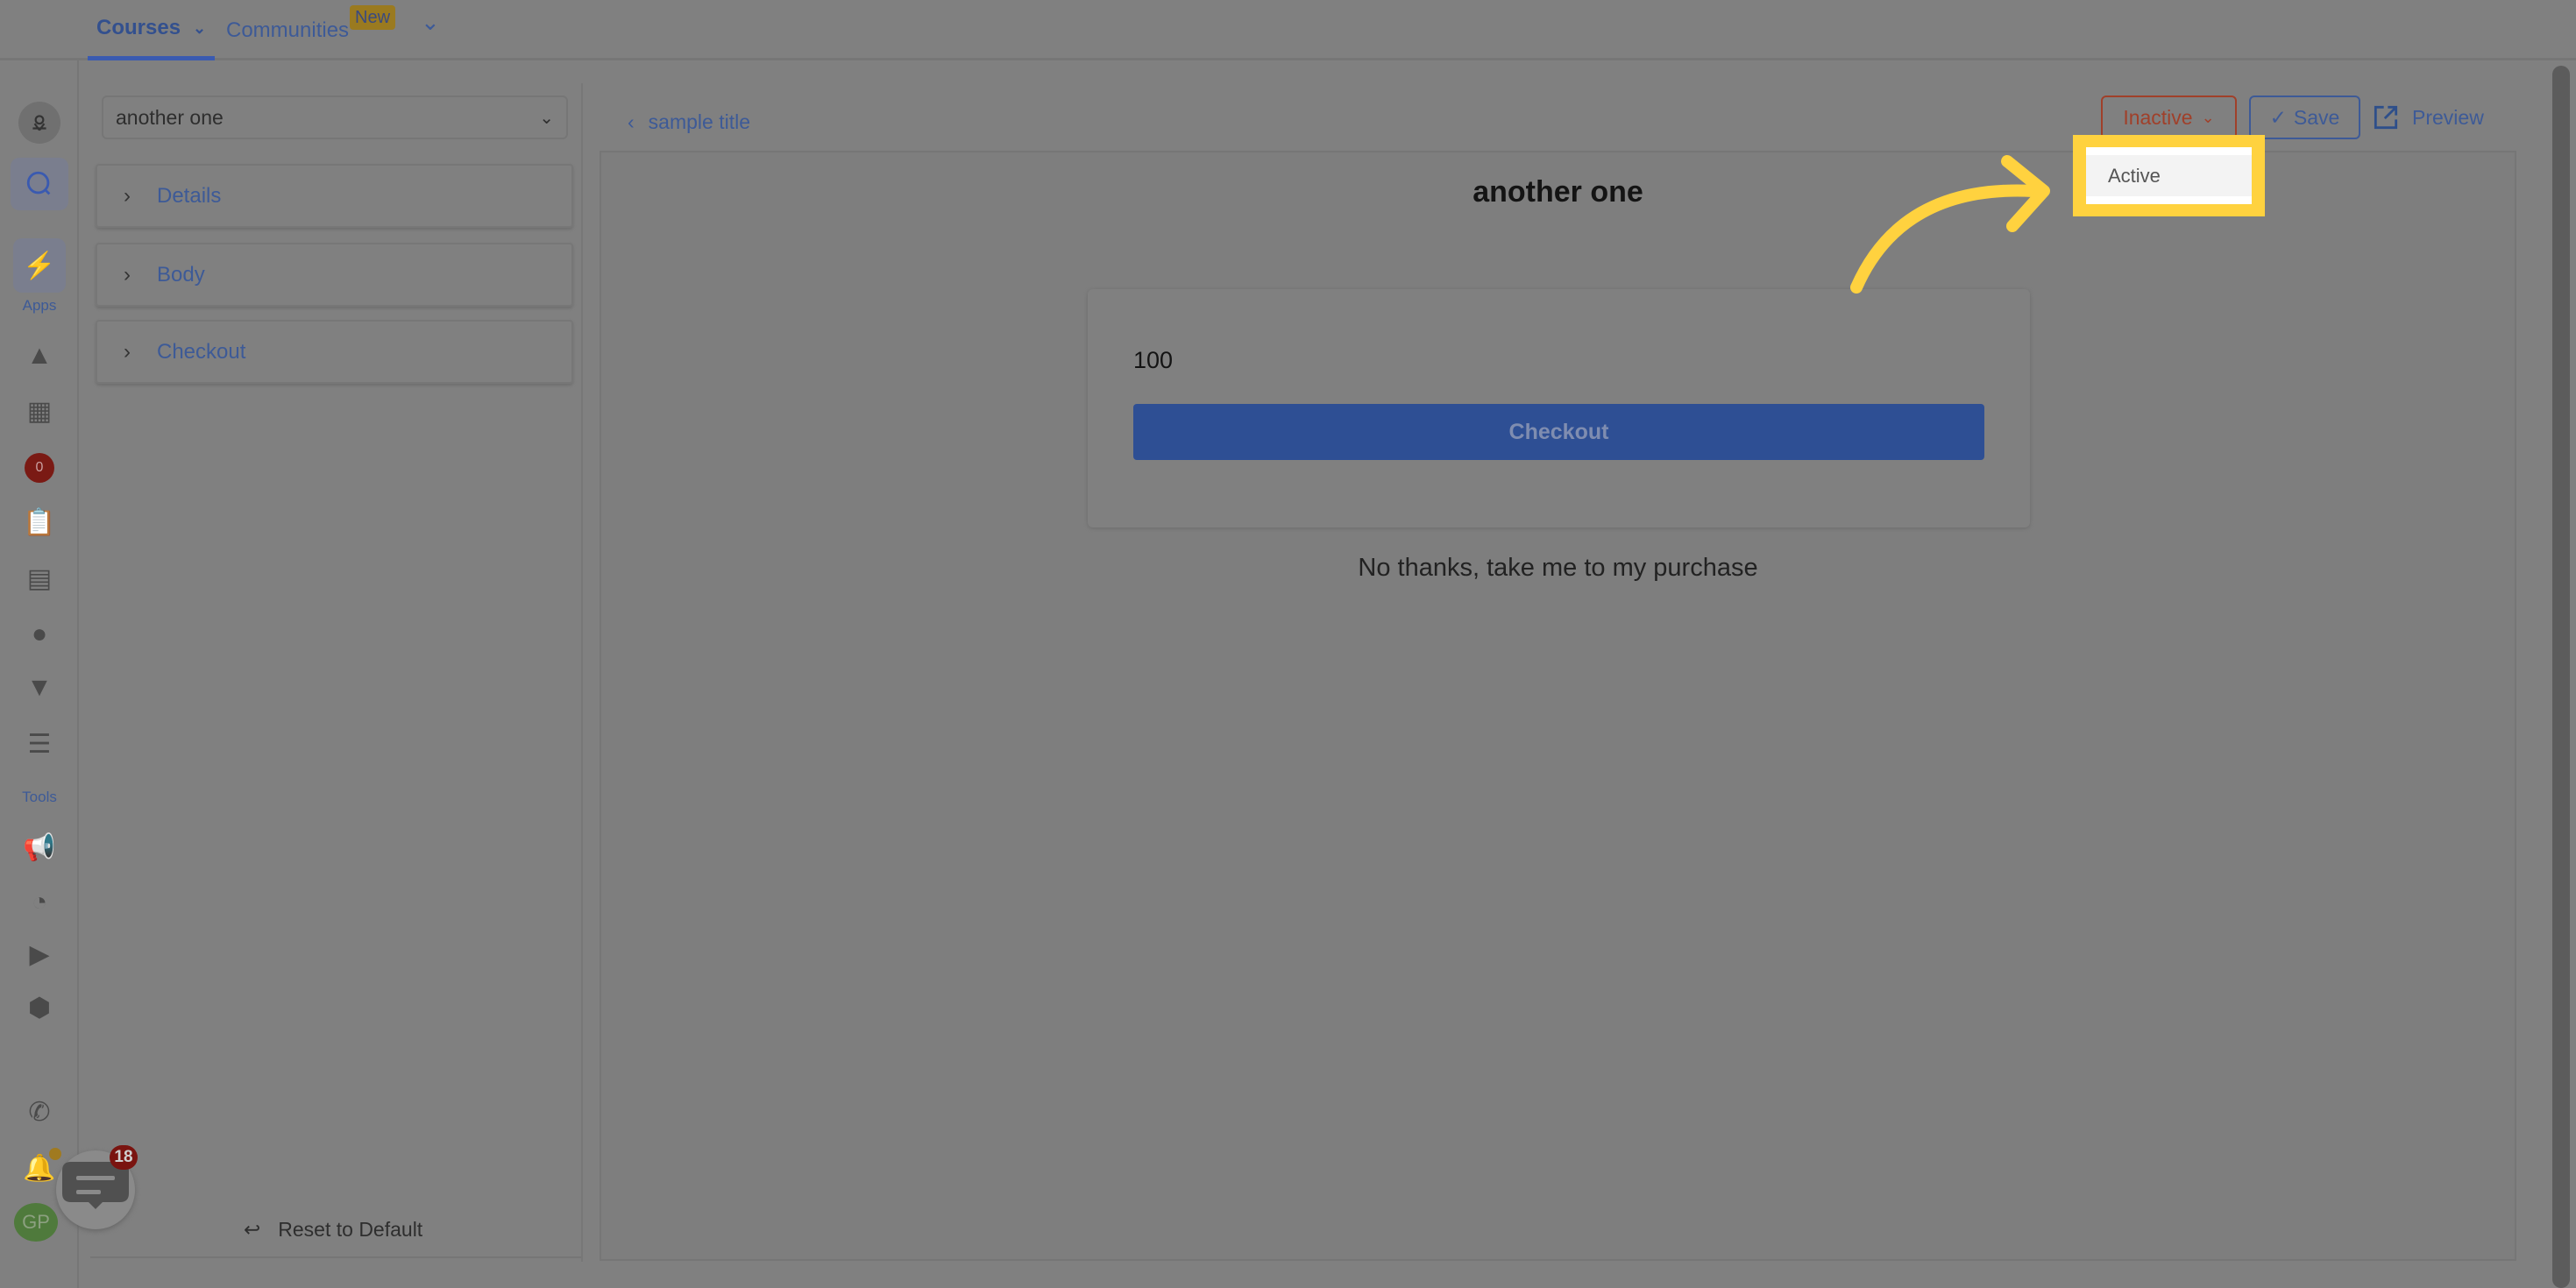 The height and width of the screenshot is (1288, 2576). I want to click on accordion-label: Details, so click(190, 195).